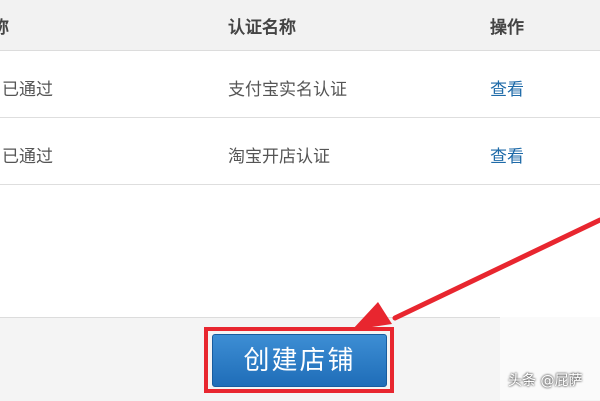 Image resolution: width=600 pixels, height=401 pixels. I want to click on header-certification-name: 认证名称, so click(262, 28).